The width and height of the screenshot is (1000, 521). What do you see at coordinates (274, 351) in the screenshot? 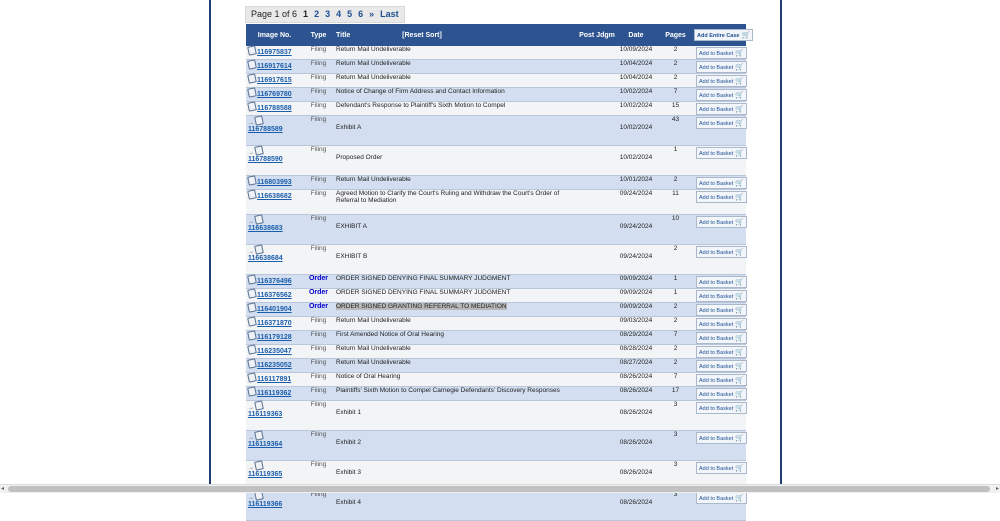
I see `image-link: 116235047` at bounding box center [274, 351].